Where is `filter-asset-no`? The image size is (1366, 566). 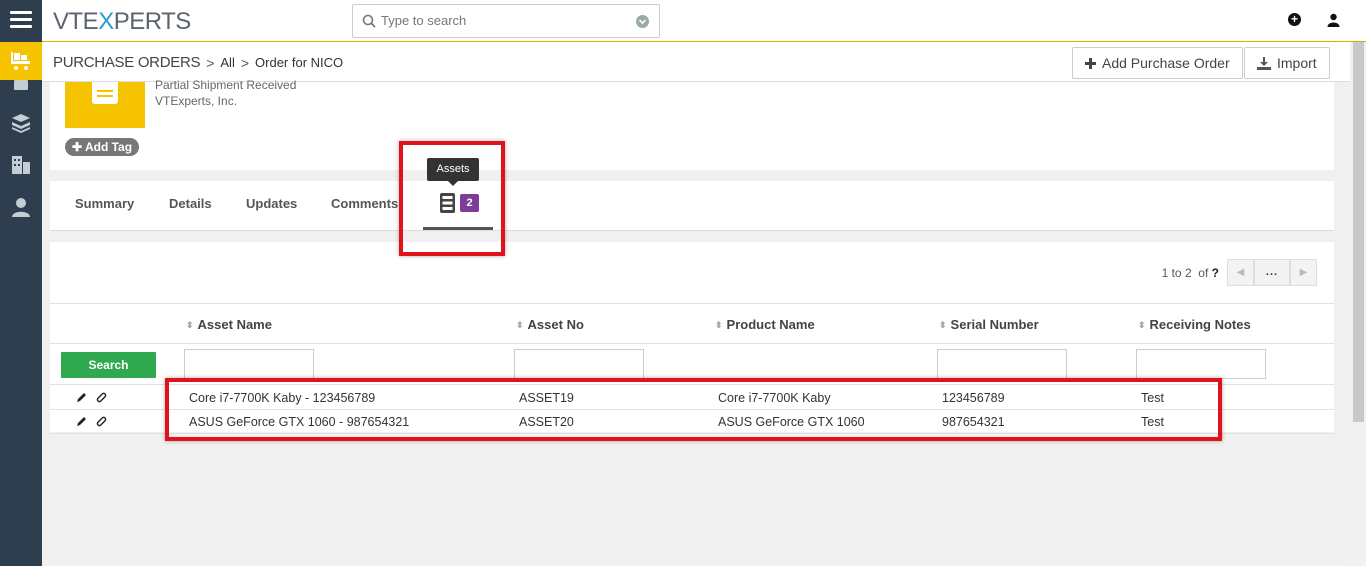
filter-asset-no is located at coordinates (579, 364).